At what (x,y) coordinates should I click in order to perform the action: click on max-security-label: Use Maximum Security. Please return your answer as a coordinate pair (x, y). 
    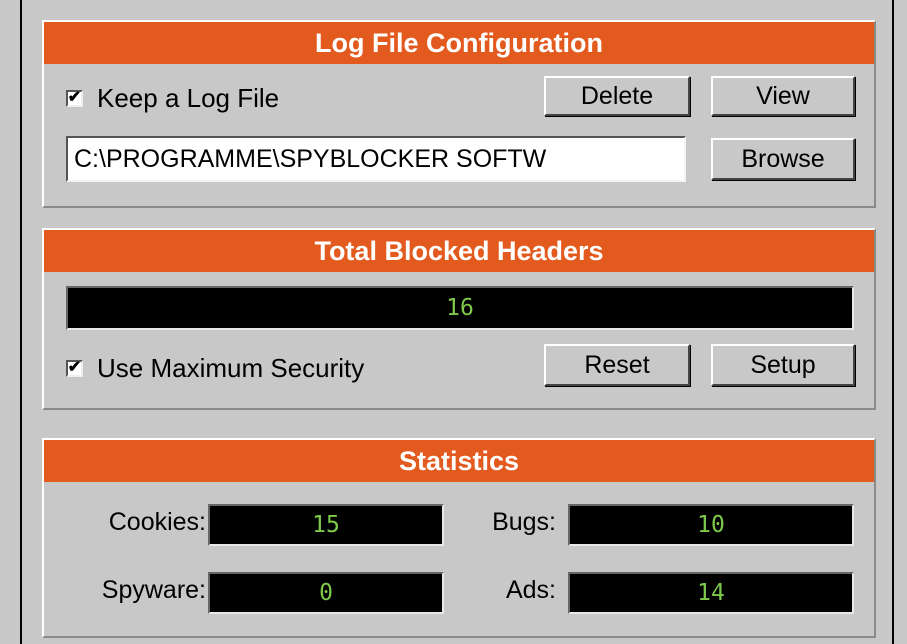
    Looking at the image, I should click on (231, 367).